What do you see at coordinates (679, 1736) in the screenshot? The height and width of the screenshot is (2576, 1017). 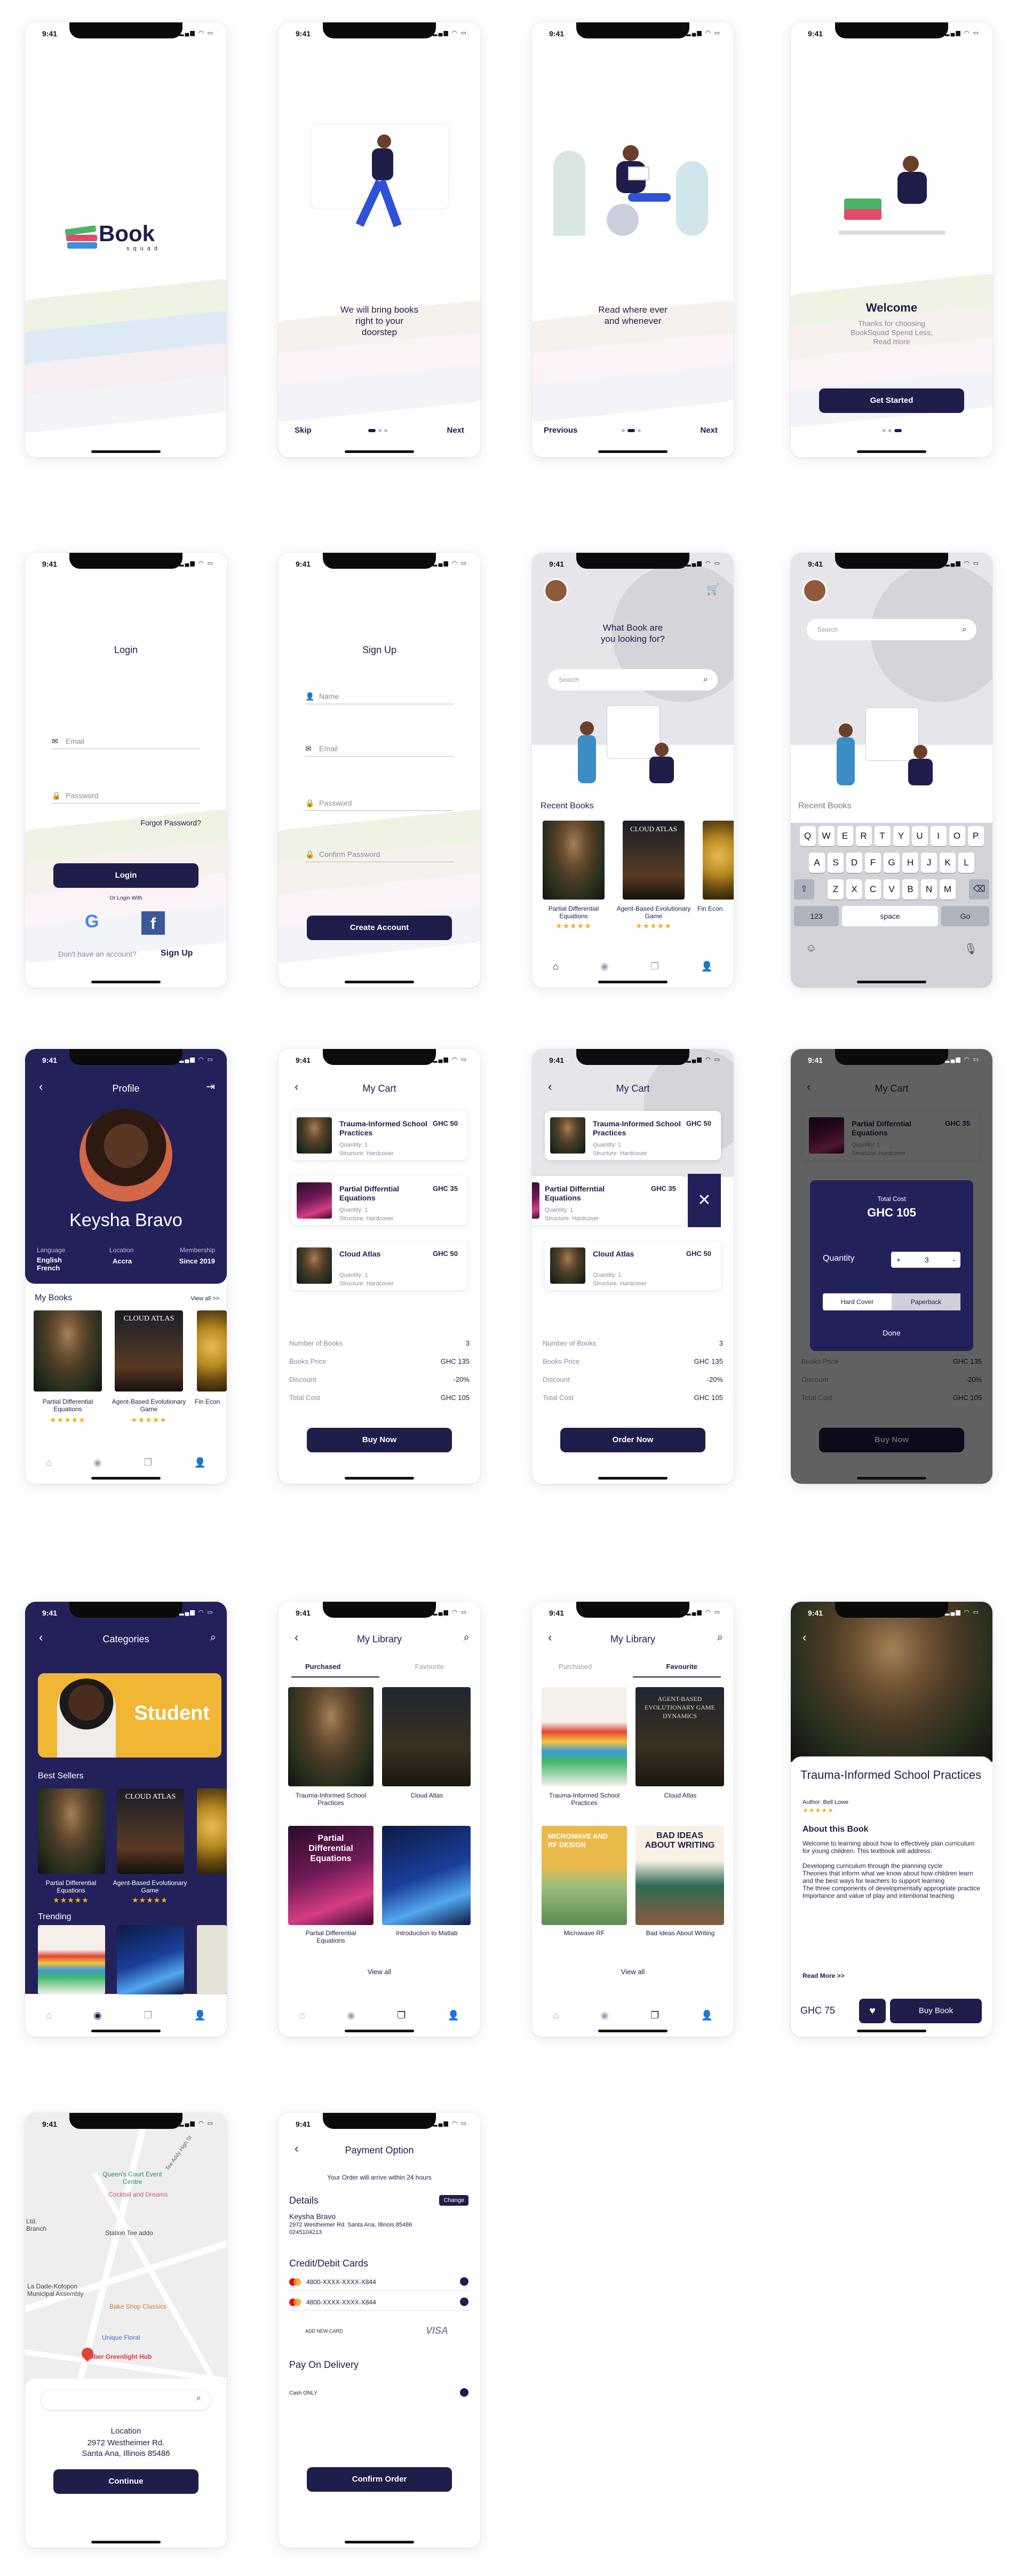 I see `book-cover-cloud-atlas: AGENT-BASED EVOLUTIONARY GAME DYNAMICS` at bounding box center [679, 1736].